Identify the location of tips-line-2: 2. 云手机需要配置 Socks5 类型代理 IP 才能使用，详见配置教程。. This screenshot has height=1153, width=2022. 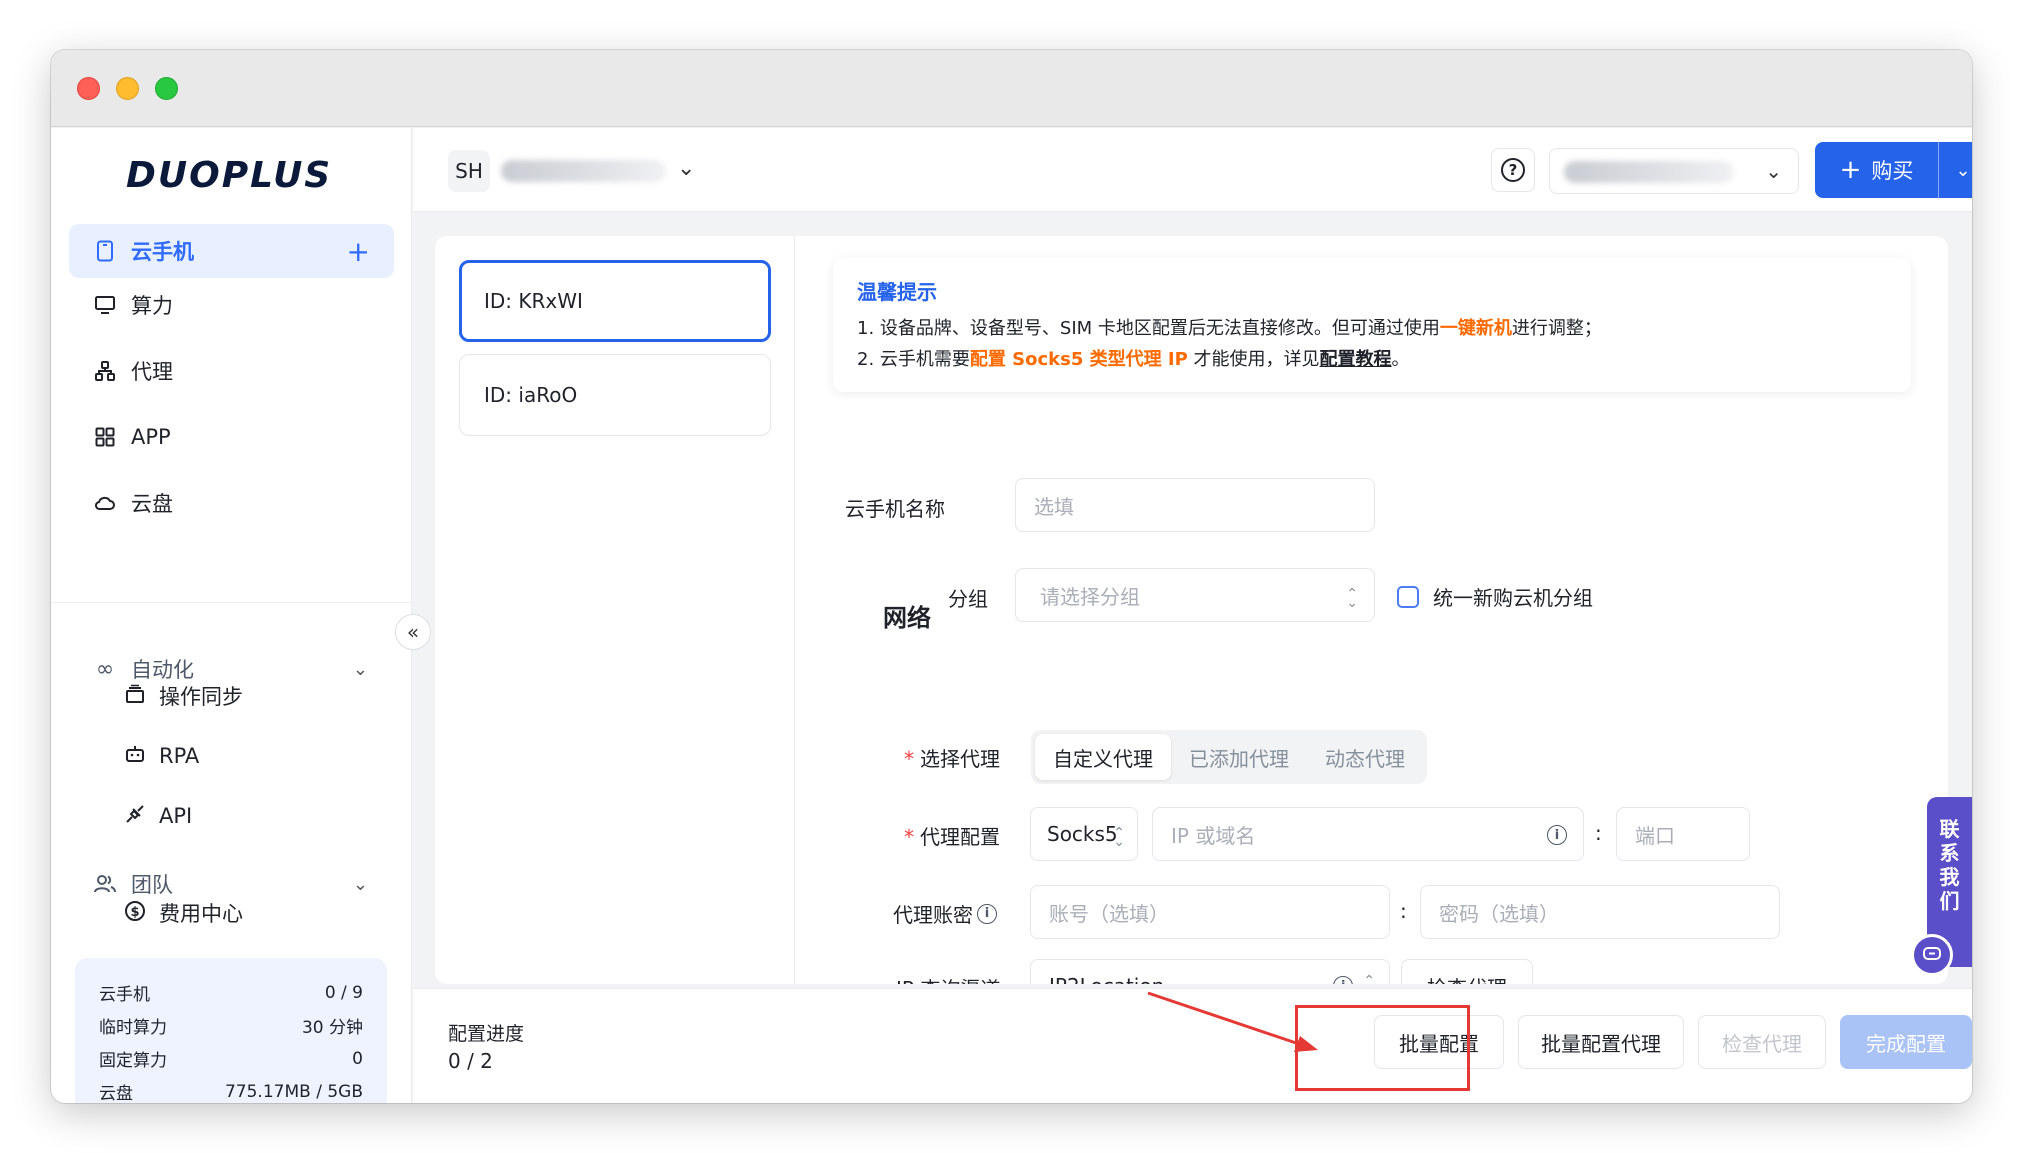
(1372, 359).